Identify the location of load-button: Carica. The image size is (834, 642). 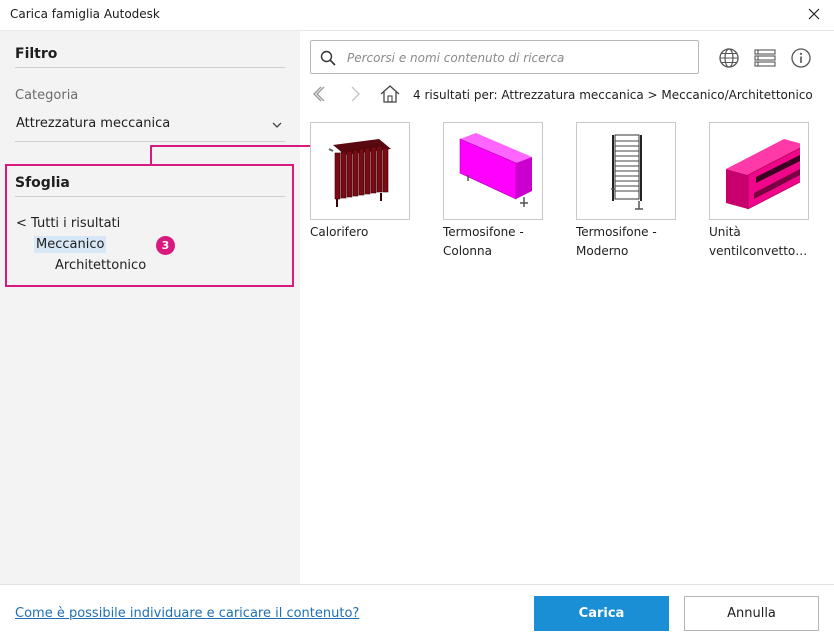
(601, 613).